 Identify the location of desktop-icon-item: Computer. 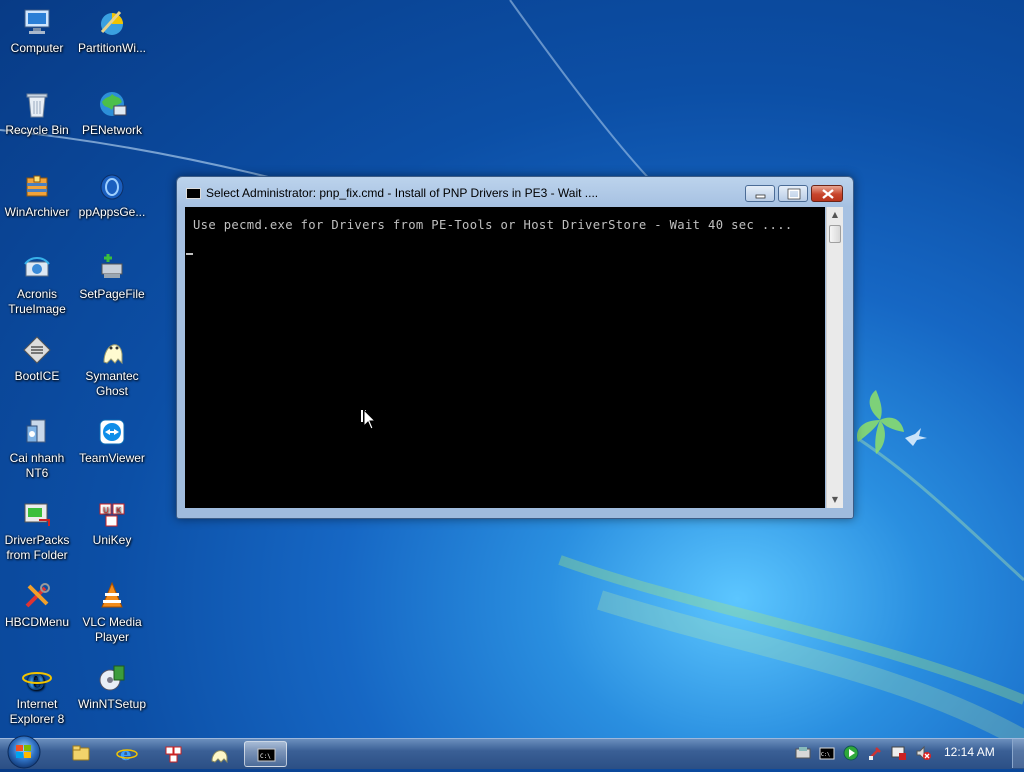
(38, 28).